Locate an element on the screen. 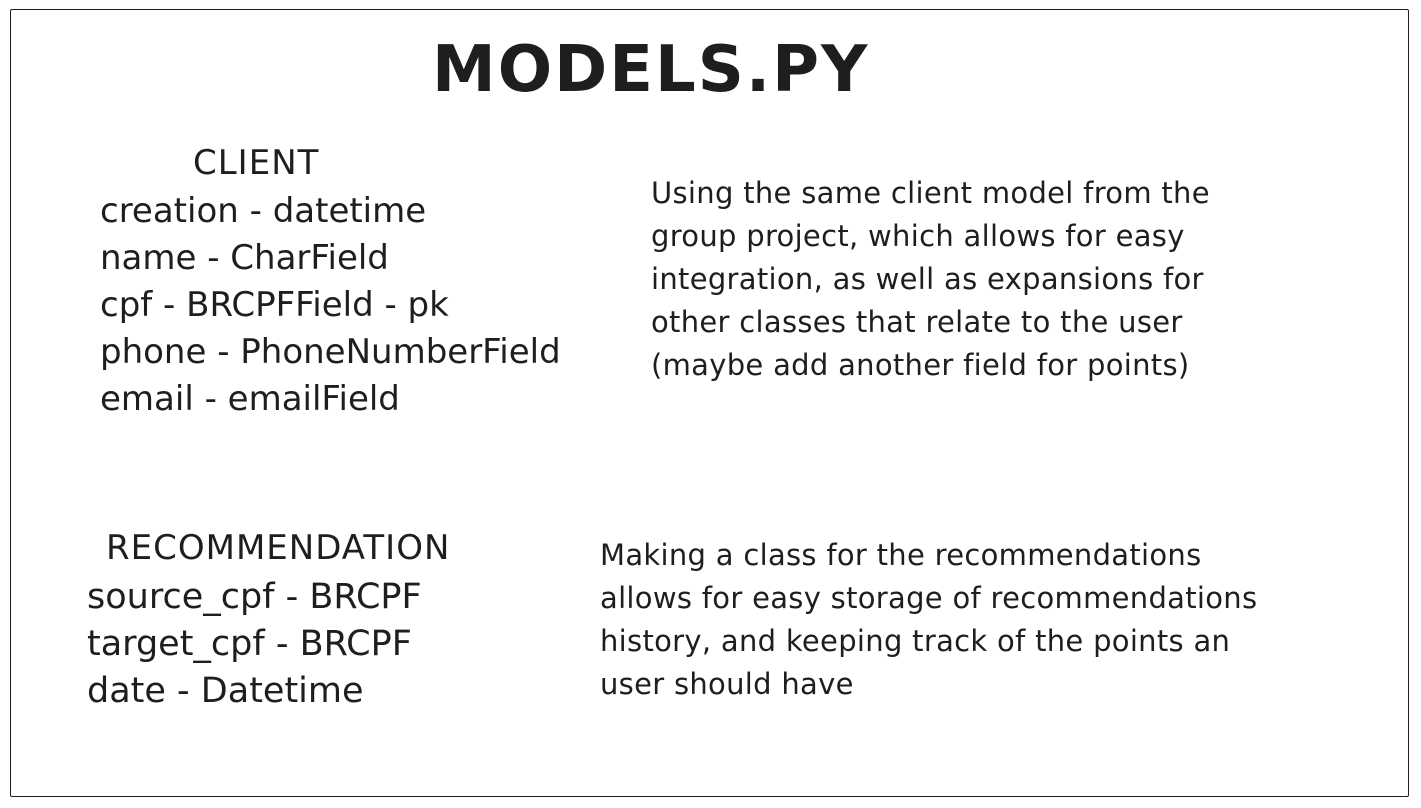 The width and height of the screenshot is (1421, 808). client-field: cpf - BRCPFField - pk is located at coordinates (274, 305).